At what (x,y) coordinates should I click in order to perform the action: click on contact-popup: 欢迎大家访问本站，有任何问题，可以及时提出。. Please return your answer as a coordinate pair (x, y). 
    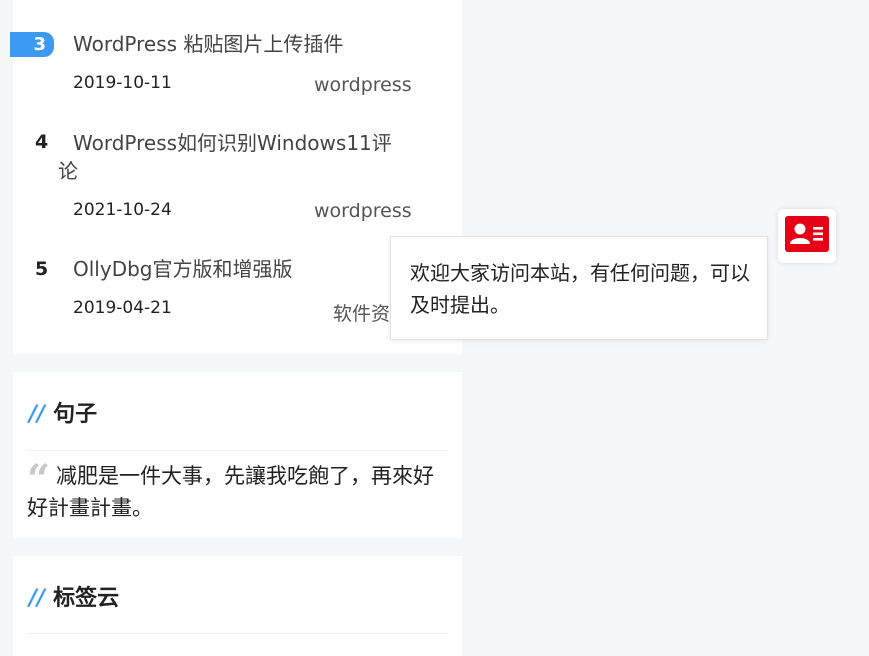
    Looking at the image, I should click on (579, 288).